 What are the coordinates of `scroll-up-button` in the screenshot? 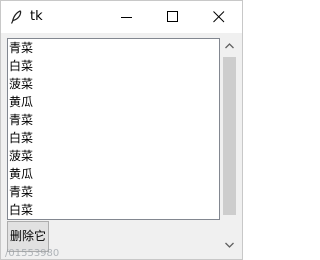 It's located at (229, 46).